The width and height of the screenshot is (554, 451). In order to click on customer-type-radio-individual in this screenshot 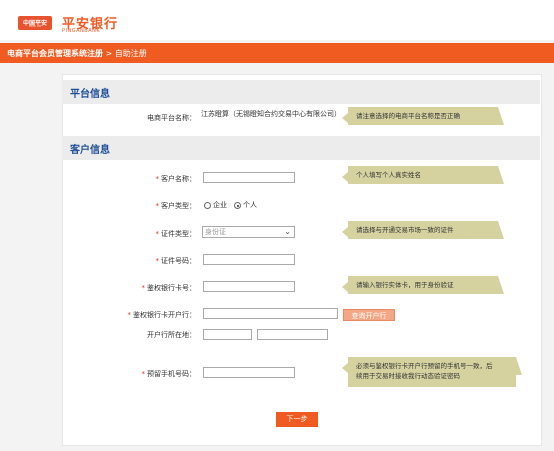, I will do `click(237, 205)`.